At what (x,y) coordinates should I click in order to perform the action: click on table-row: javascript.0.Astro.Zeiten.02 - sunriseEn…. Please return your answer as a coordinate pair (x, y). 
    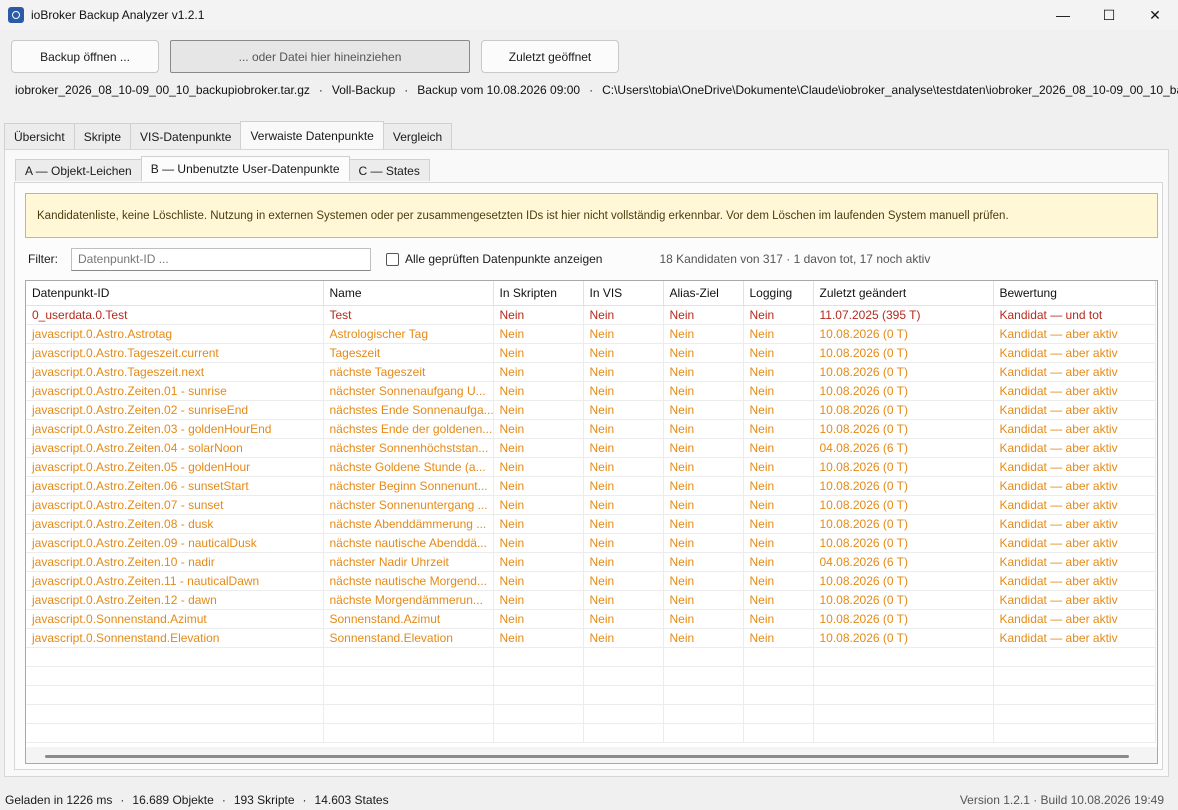
    Looking at the image, I should click on (591, 410).